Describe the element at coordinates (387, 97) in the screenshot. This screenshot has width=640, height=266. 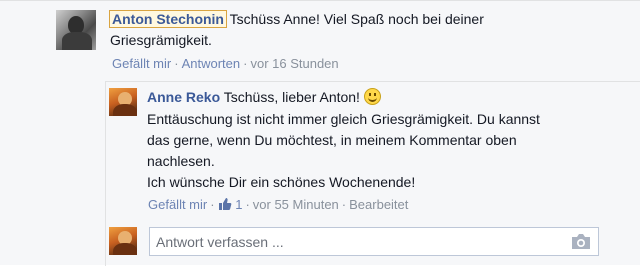
I see `reply-body: Anne Reko Tschüss, lieber Anton!` at that location.